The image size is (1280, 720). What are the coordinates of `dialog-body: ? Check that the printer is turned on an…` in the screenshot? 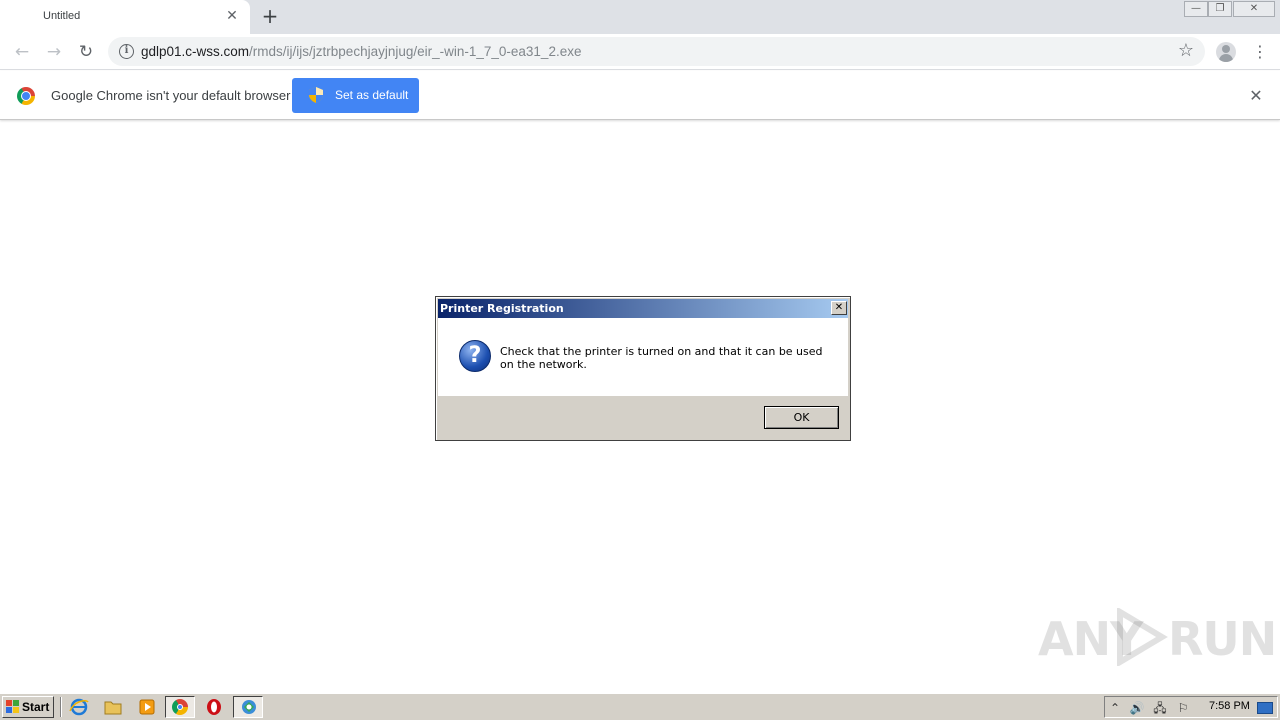 It's located at (643, 357).